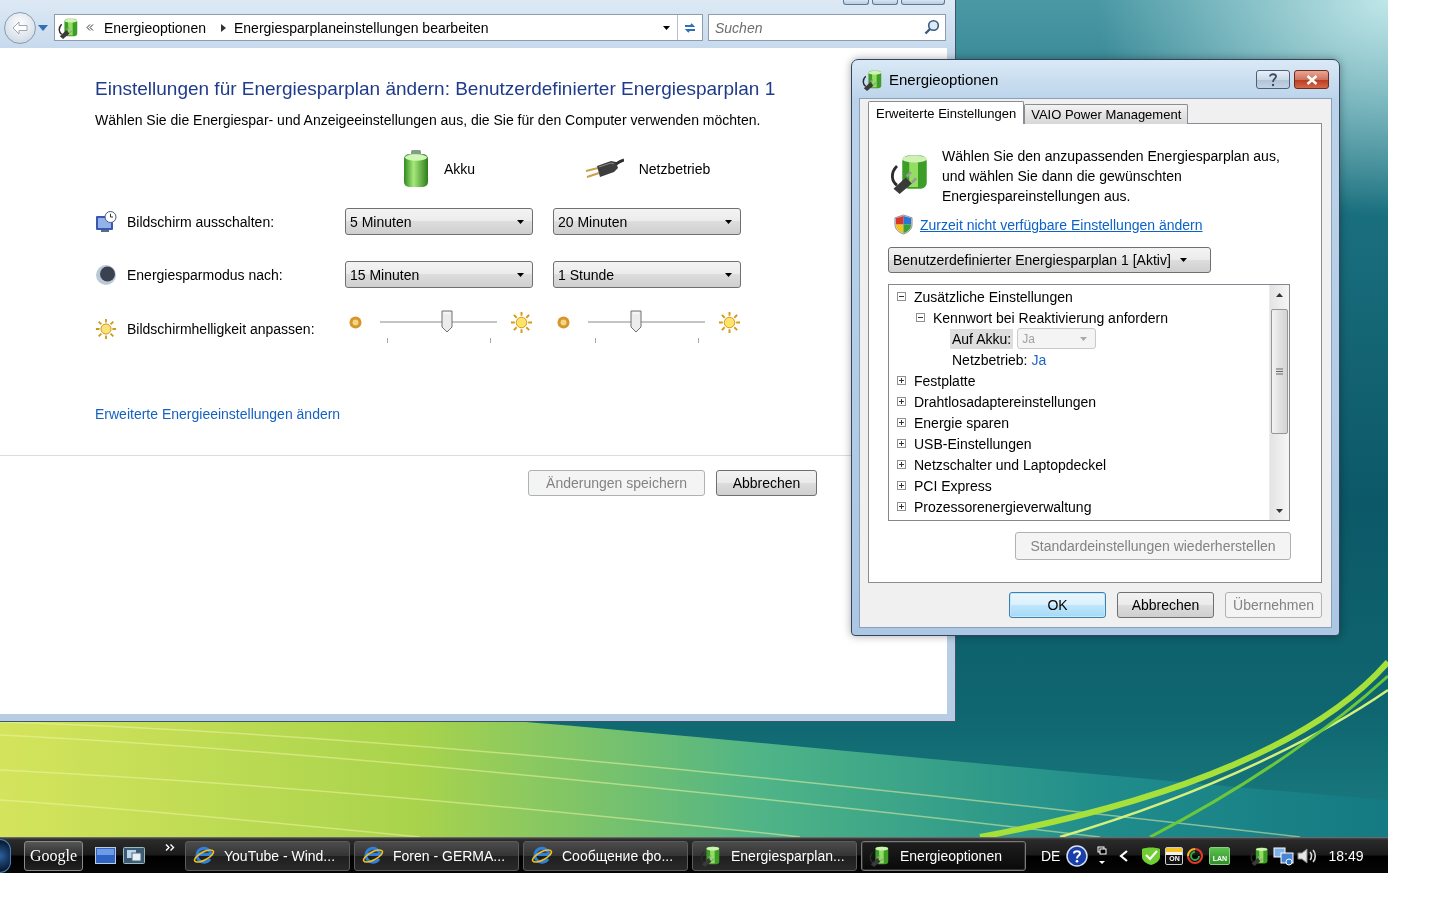 The width and height of the screenshot is (1440, 900). What do you see at coordinates (1051, 317) in the screenshot?
I see `tree-item: Kennwort bei Reaktivierung anfordern` at bounding box center [1051, 317].